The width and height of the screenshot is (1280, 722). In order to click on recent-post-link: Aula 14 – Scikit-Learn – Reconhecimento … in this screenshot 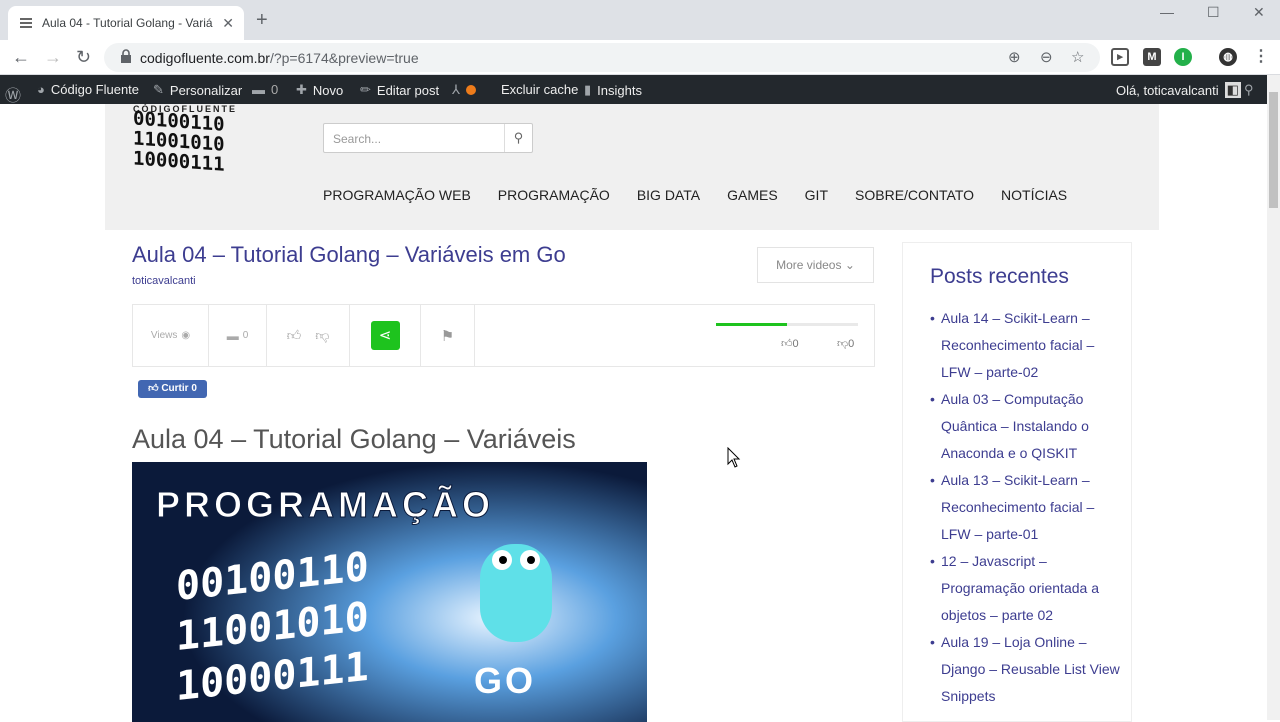, I will do `click(1025, 345)`.